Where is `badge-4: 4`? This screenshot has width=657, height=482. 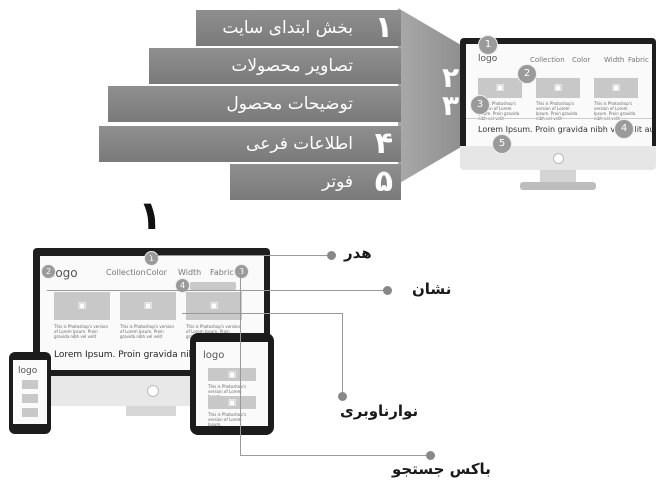
badge-4: 4 is located at coordinates (624, 129).